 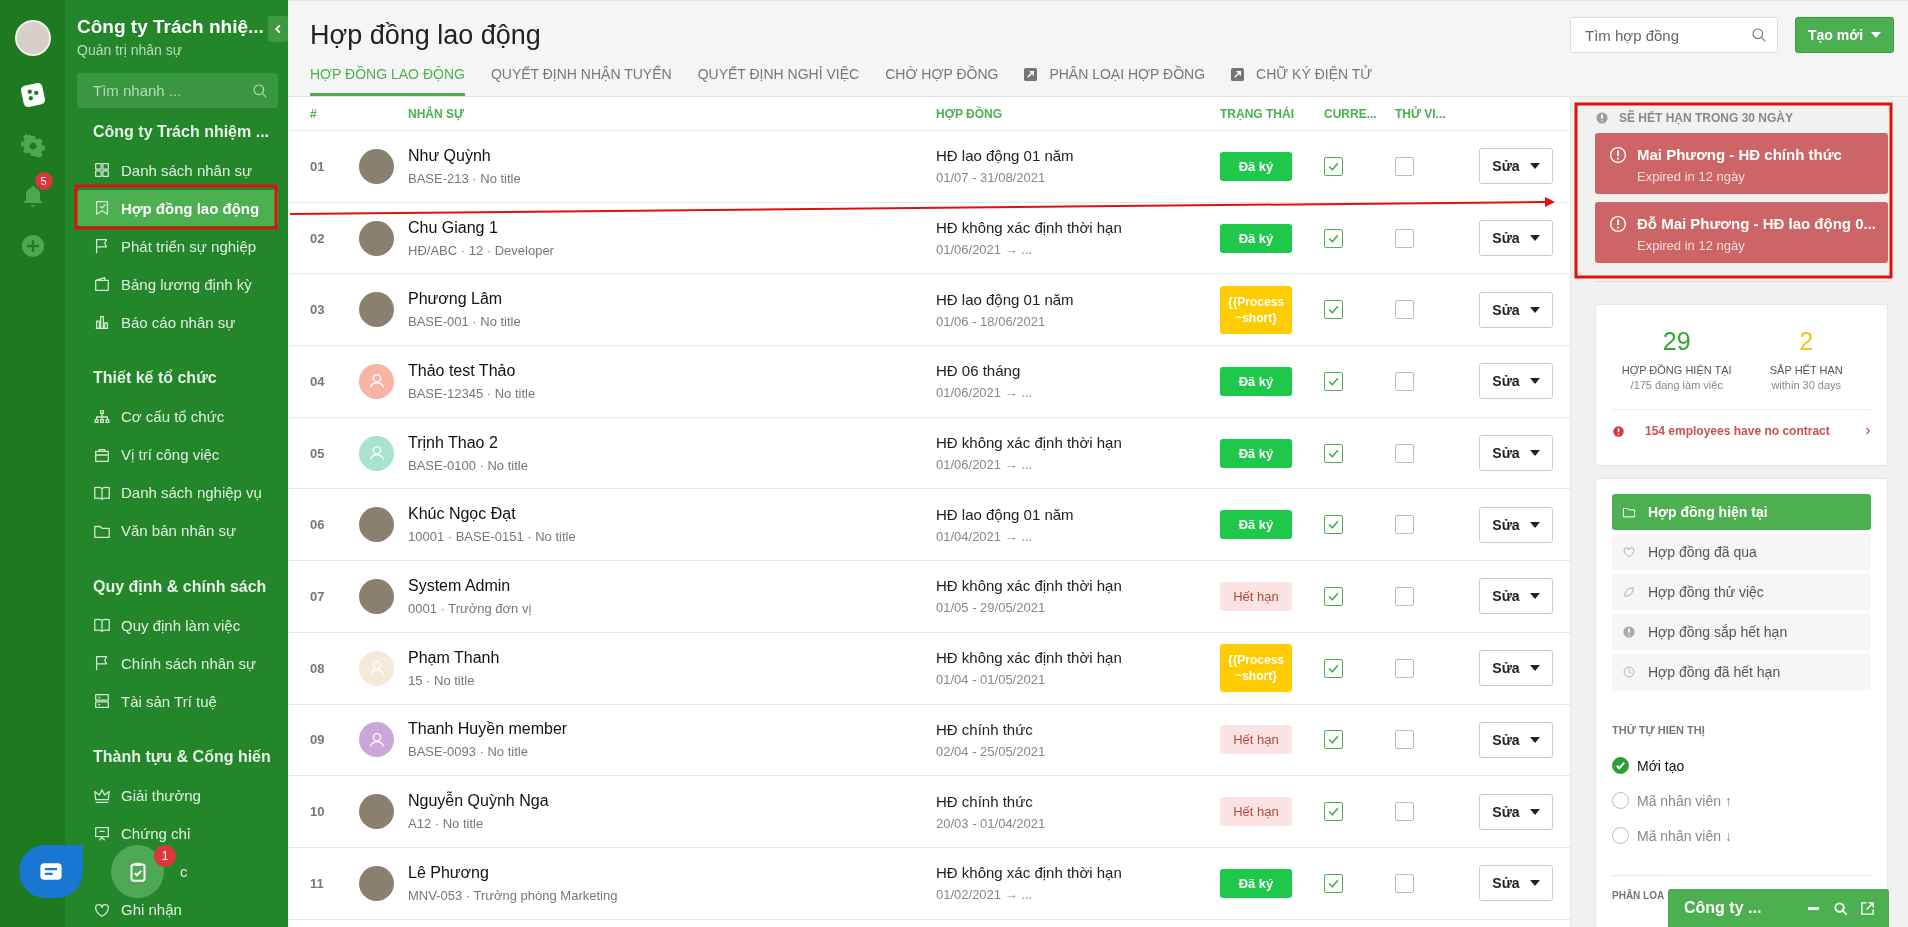 I want to click on expiring-alert-card: Mai Phương - HĐ chính thức Expired in 12 ngày, so click(x=1741, y=163).